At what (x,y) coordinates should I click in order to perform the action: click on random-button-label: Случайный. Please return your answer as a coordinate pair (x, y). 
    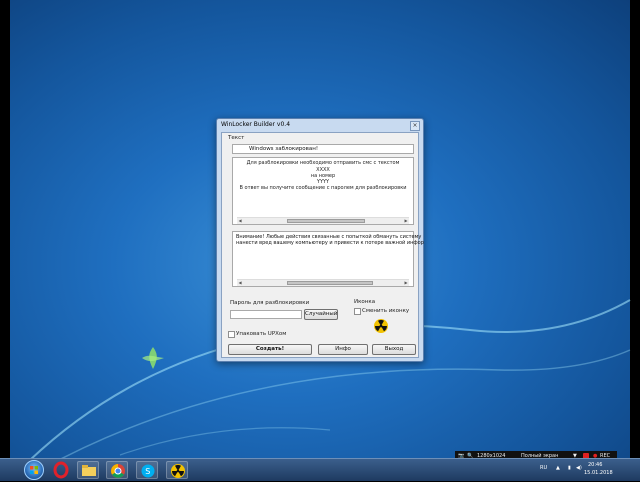
    Looking at the image, I should click on (321, 314).